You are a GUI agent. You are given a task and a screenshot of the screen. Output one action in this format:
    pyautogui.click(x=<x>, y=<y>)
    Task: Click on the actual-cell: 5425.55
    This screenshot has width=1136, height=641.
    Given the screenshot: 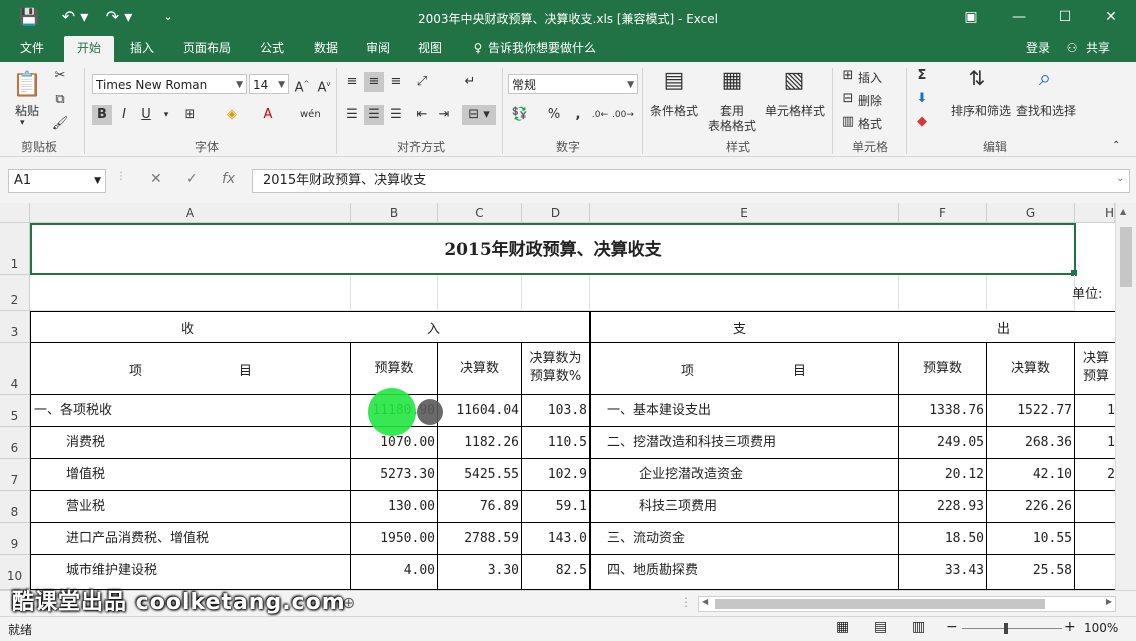 What is the action you would take?
    pyautogui.click(x=480, y=475)
    